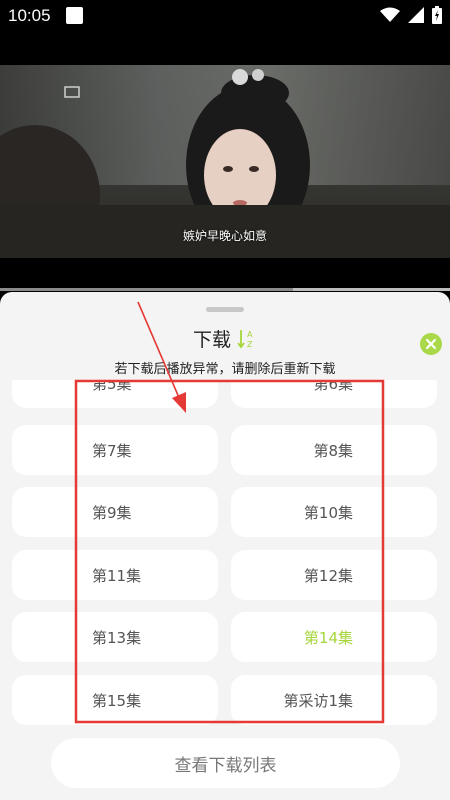 Image resolution: width=450 pixels, height=800 pixels. Describe the element at coordinates (225, 763) in the screenshot. I see `view-download-list-button: 查看下载列表` at that location.